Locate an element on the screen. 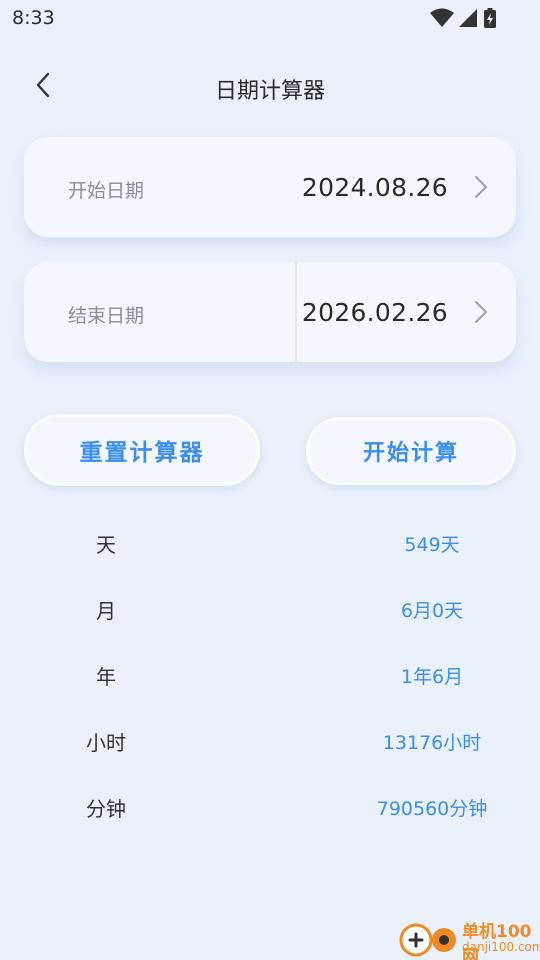 The width and height of the screenshot is (540, 960). start-date-label: 开始日期 is located at coordinates (106, 191).